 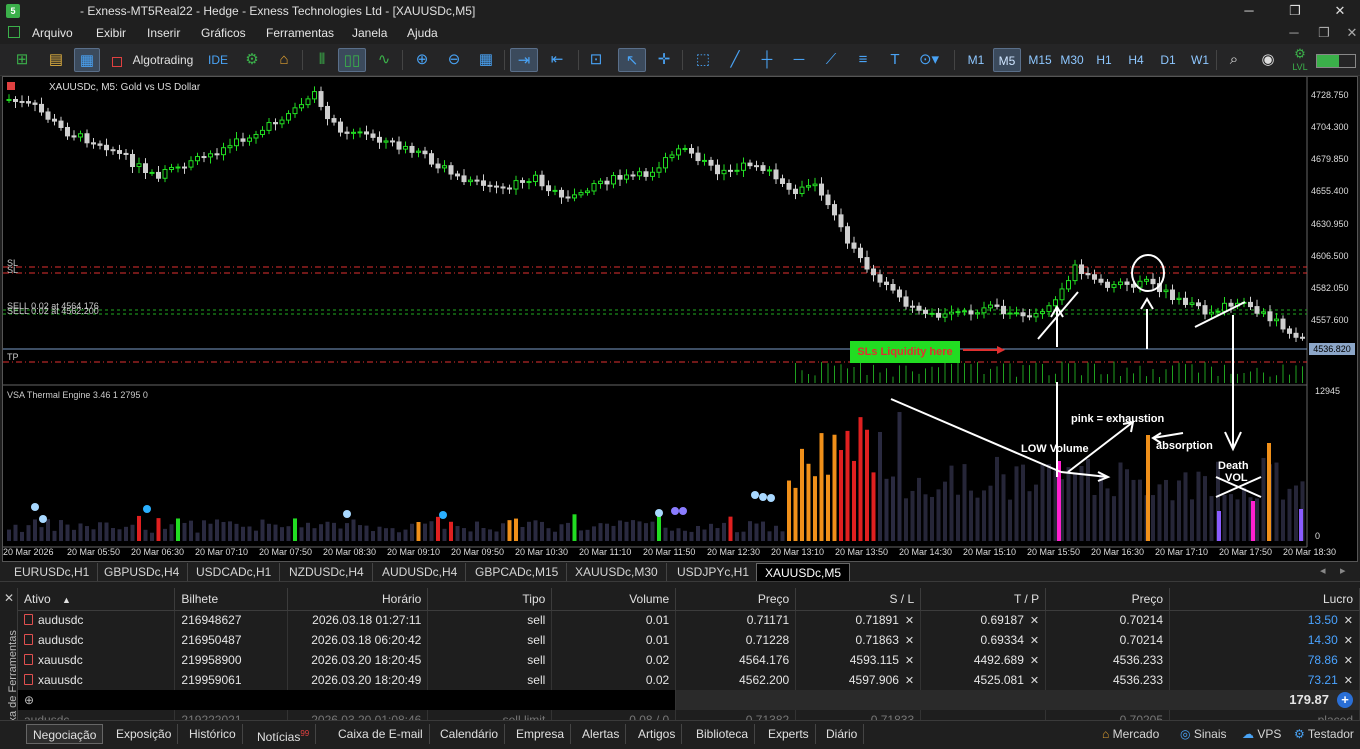 What do you see at coordinates (596, 60) in the screenshot?
I see `screenshot-icon: ⊡` at bounding box center [596, 60].